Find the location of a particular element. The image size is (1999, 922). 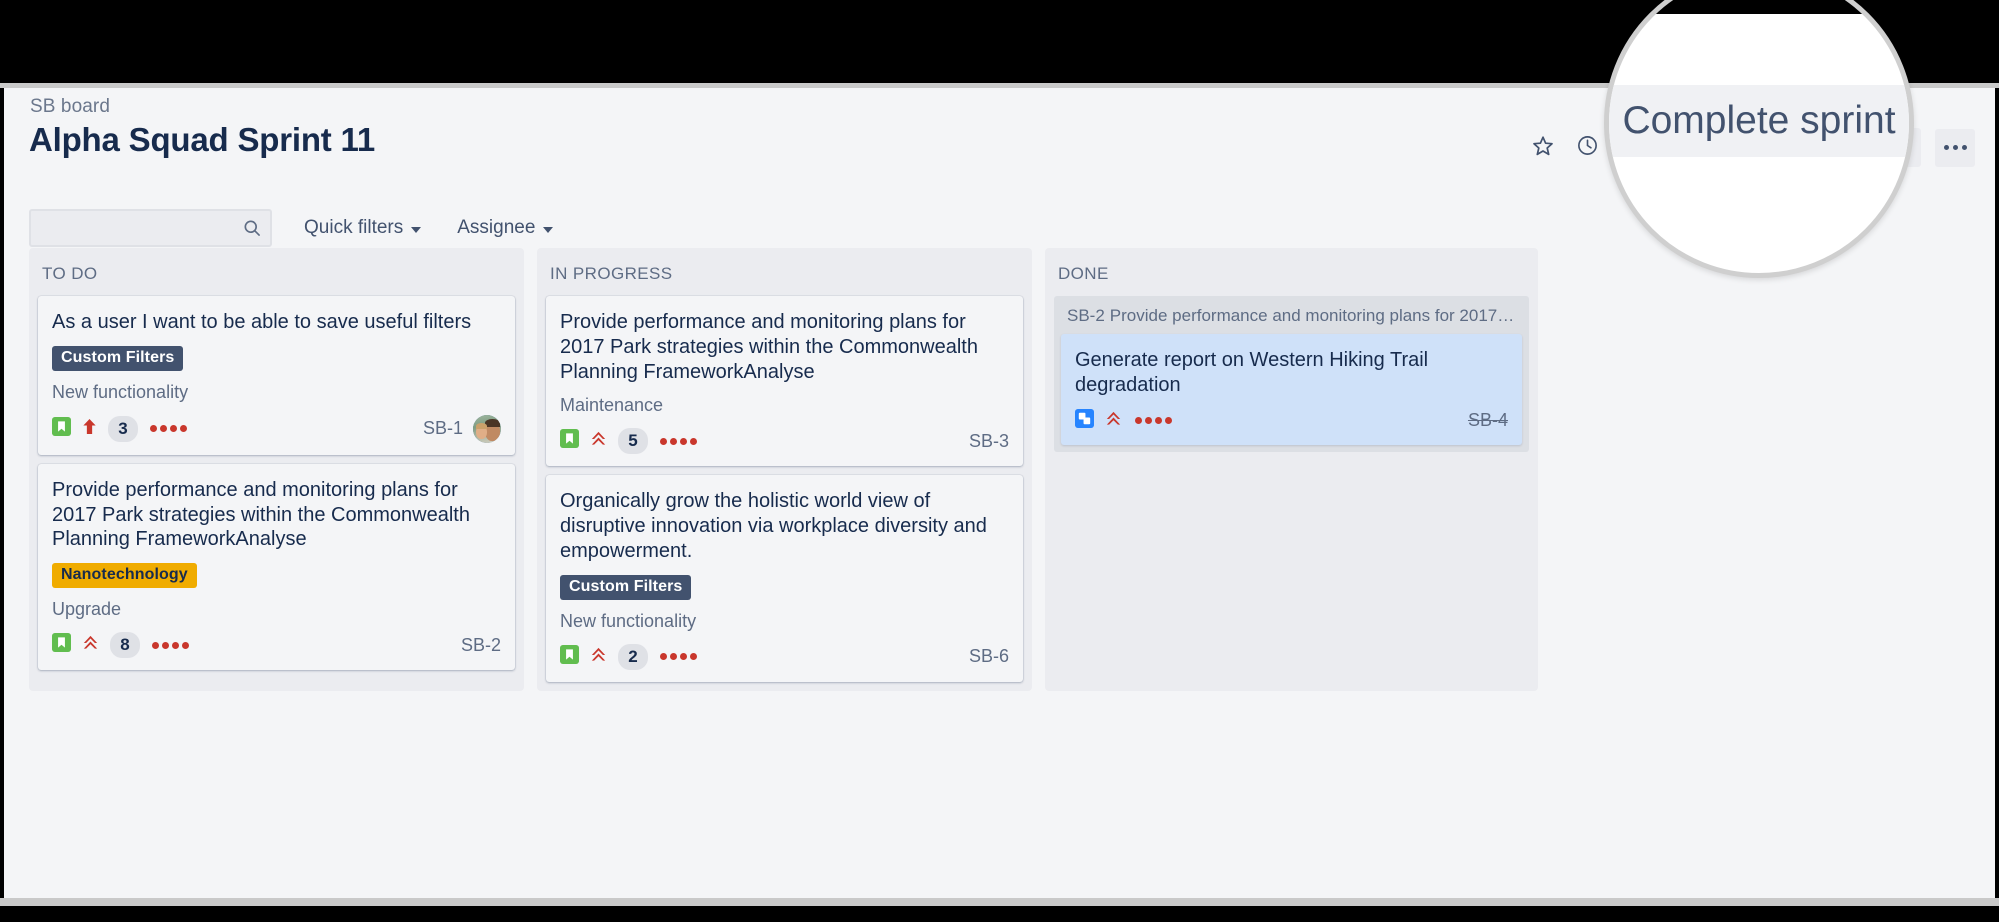

issue-key: SB-1 is located at coordinates (443, 428).